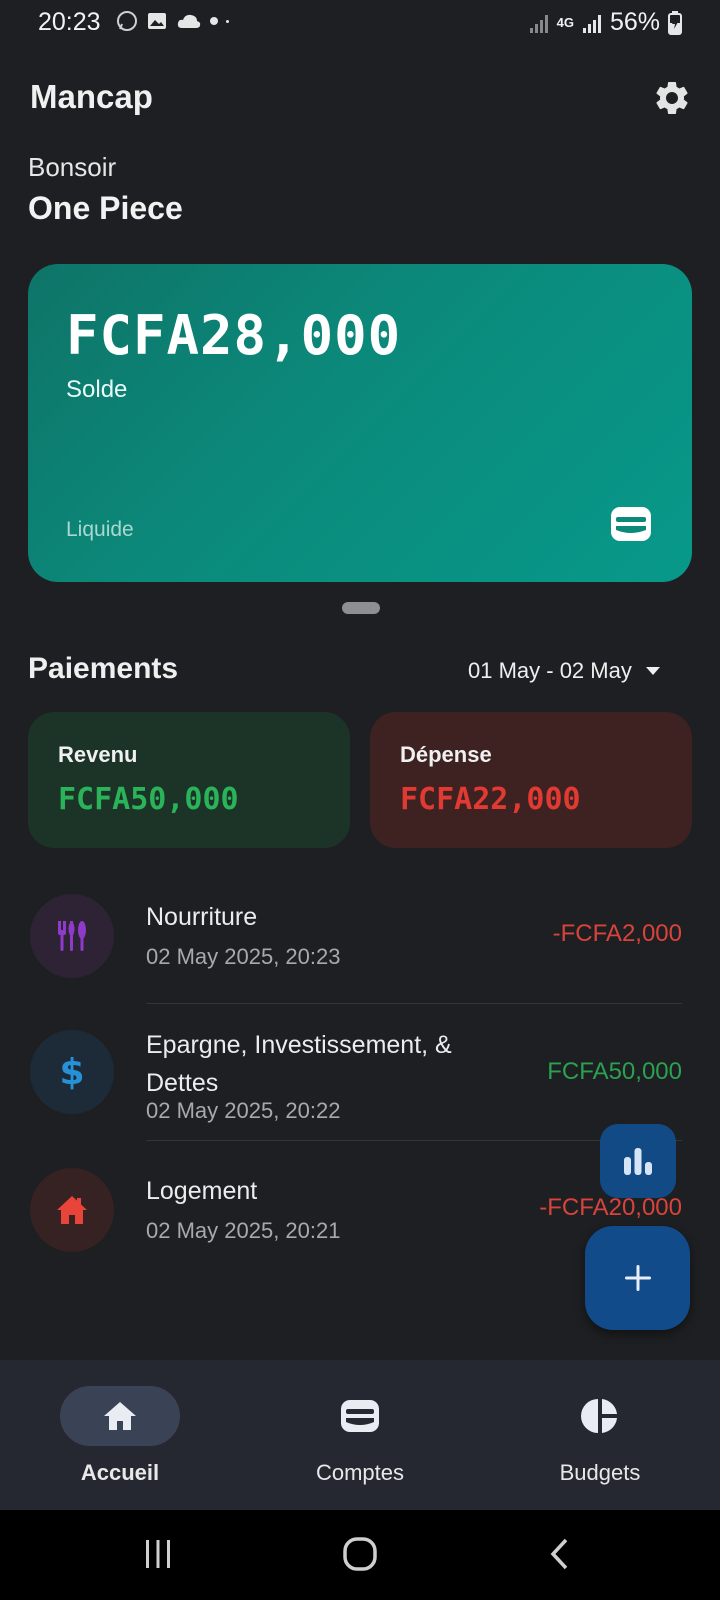 This screenshot has height=1600, width=720. What do you see at coordinates (98, 754) in the screenshot?
I see `income-label: Revenu` at bounding box center [98, 754].